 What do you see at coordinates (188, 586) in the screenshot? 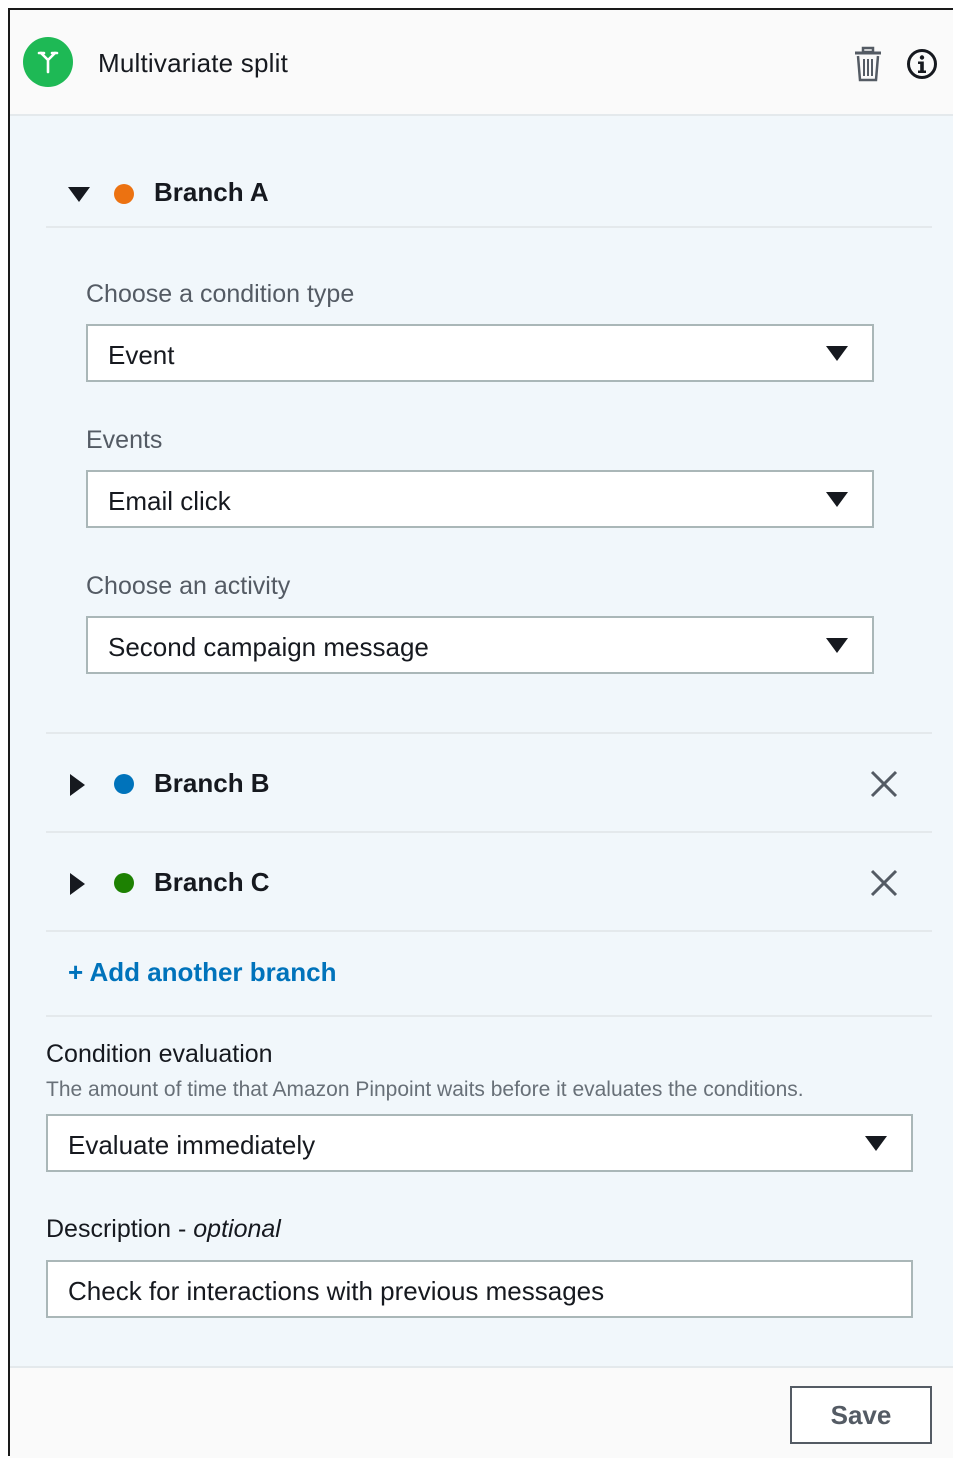
I see `activity-label: Choose an activity` at bounding box center [188, 586].